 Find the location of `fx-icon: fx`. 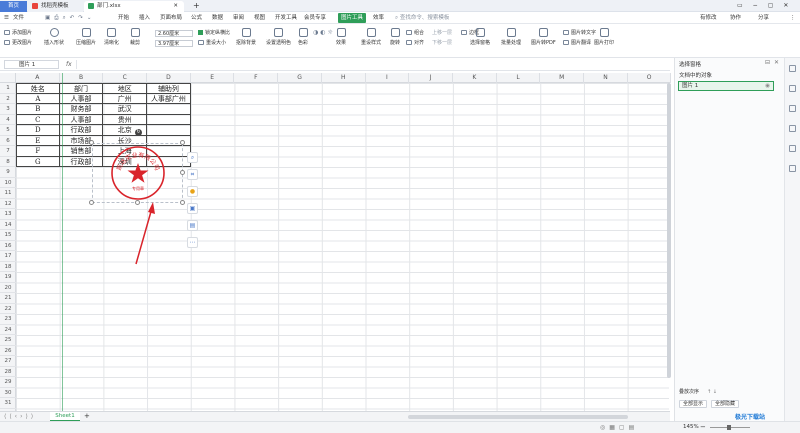

fx-icon: fx is located at coordinates (69, 64).